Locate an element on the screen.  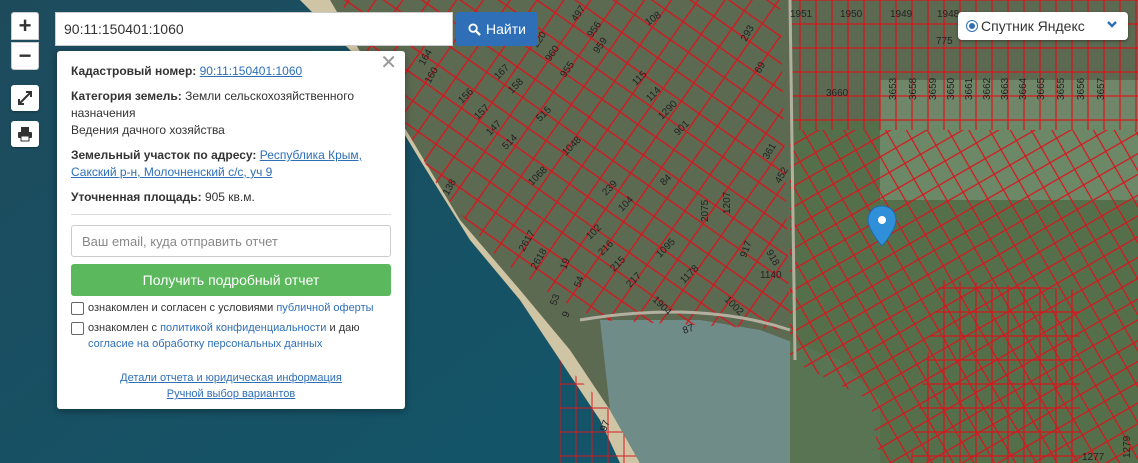
map-layer-label: Спутник Яндекс is located at coordinates (1033, 26).